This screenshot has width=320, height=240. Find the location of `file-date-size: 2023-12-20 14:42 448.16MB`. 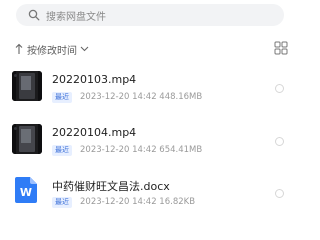

file-date-size: 2023-12-20 14:42 448.16MB is located at coordinates (141, 97).